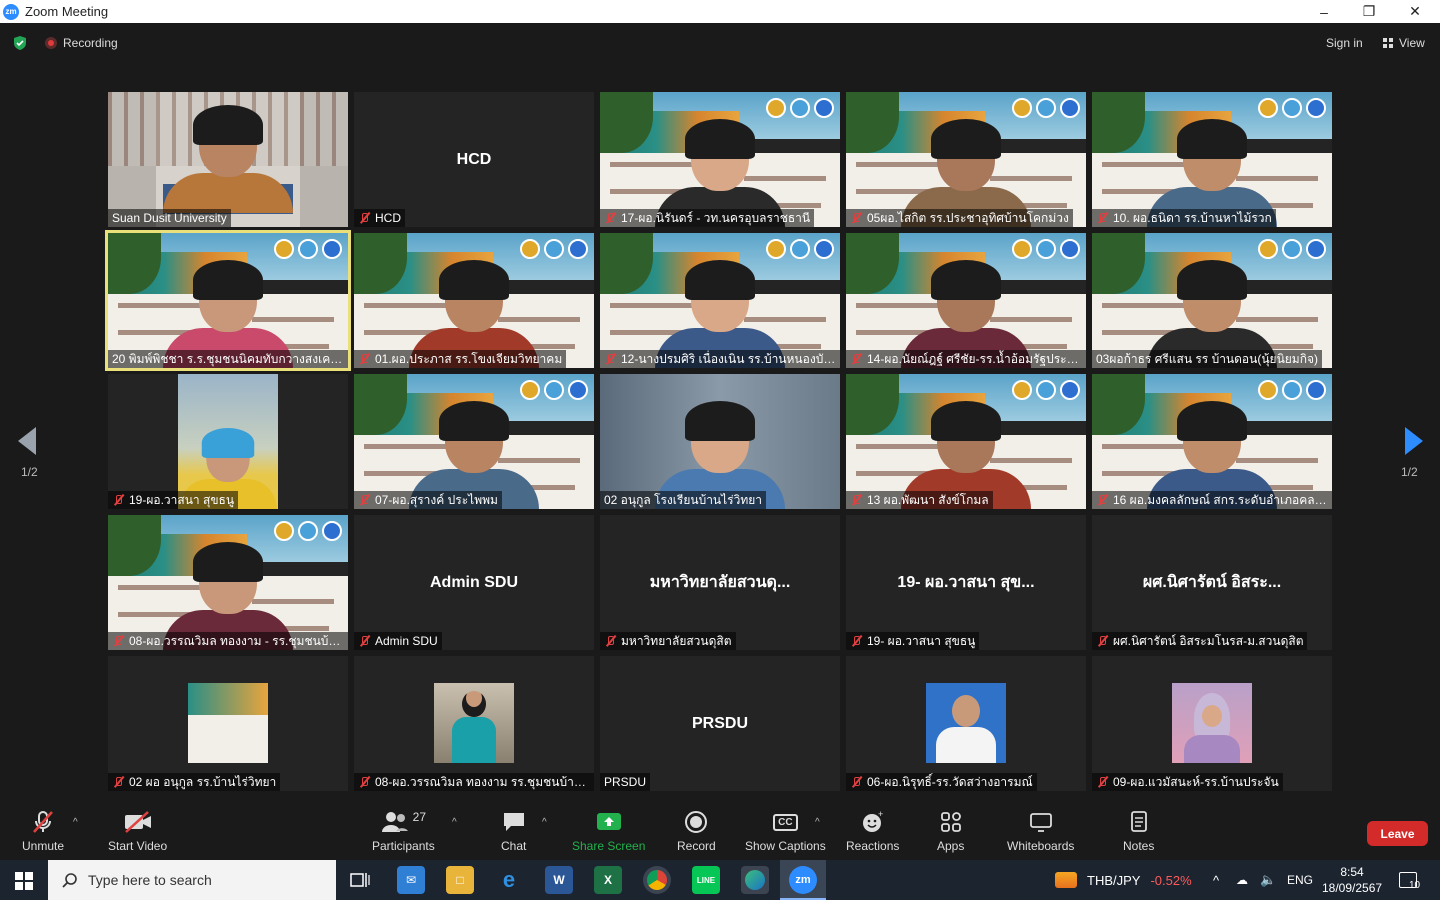 The image size is (1440, 900). I want to click on participant-name: 17-ผอ.นิรันดร์ - วท.นครอุบลราชธานี, so click(716, 218).